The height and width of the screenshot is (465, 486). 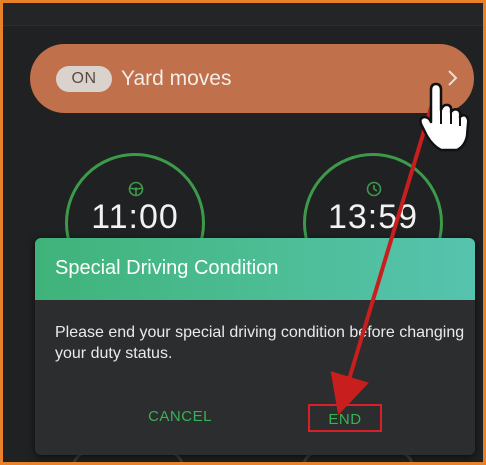 I want to click on dialog-header: Special Driving Condition, so click(x=255, y=269).